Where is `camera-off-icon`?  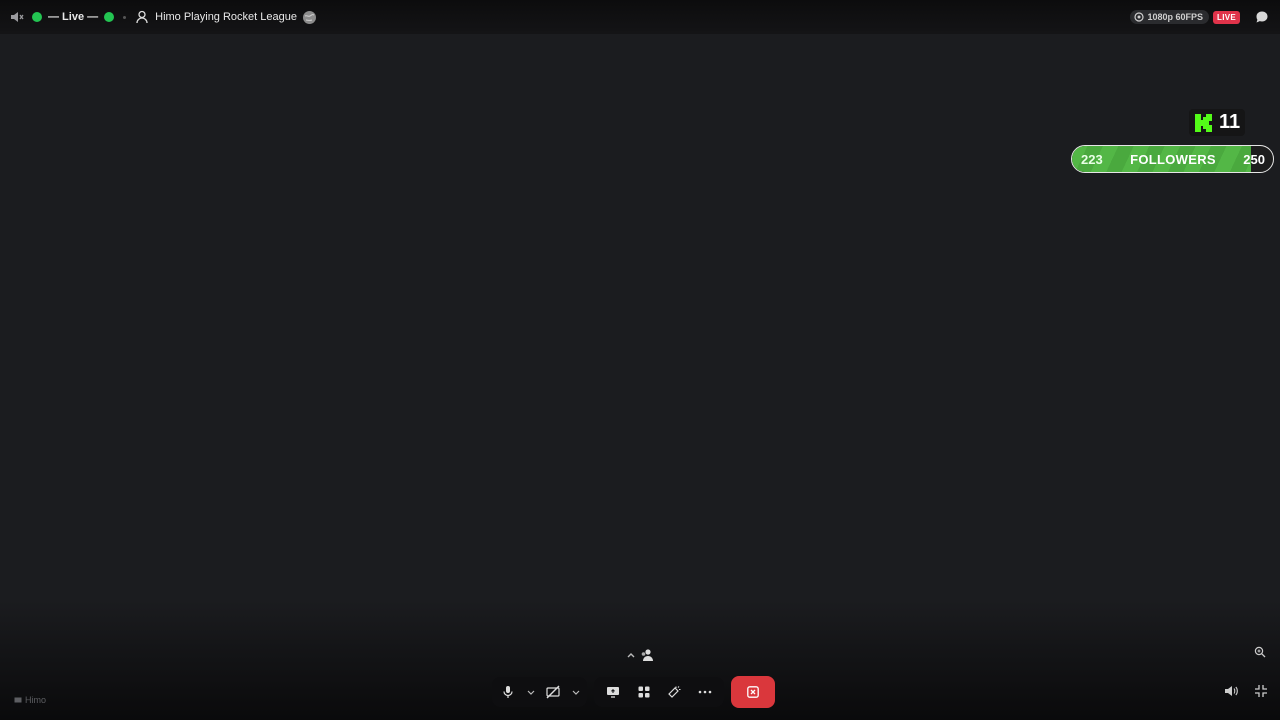
camera-off-icon is located at coordinates (553, 692).